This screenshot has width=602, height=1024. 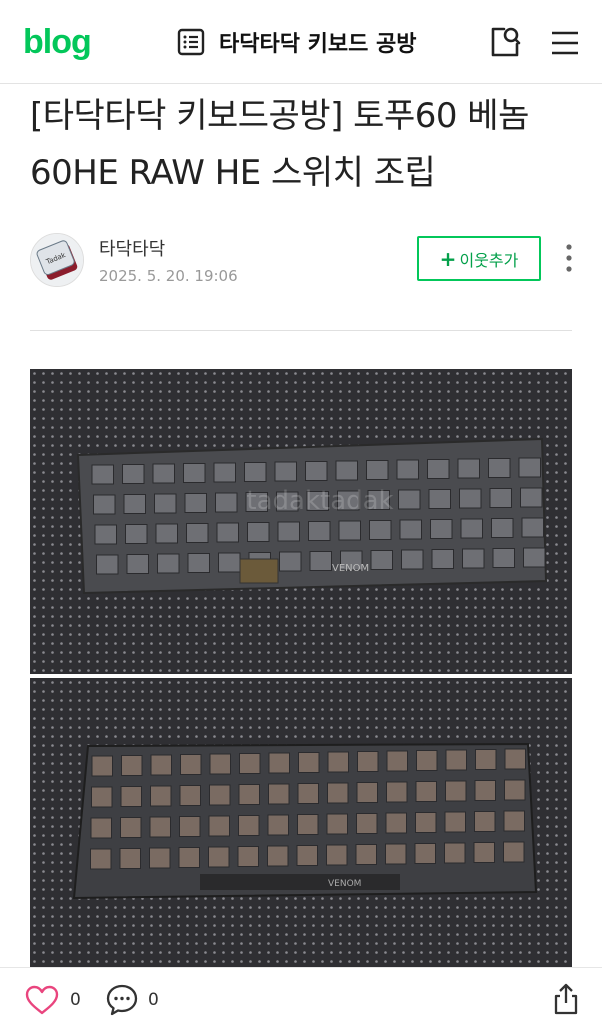 What do you see at coordinates (57, 42) in the screenshot?
I see `blog-logo: blog` at bounding box center [57, 42].